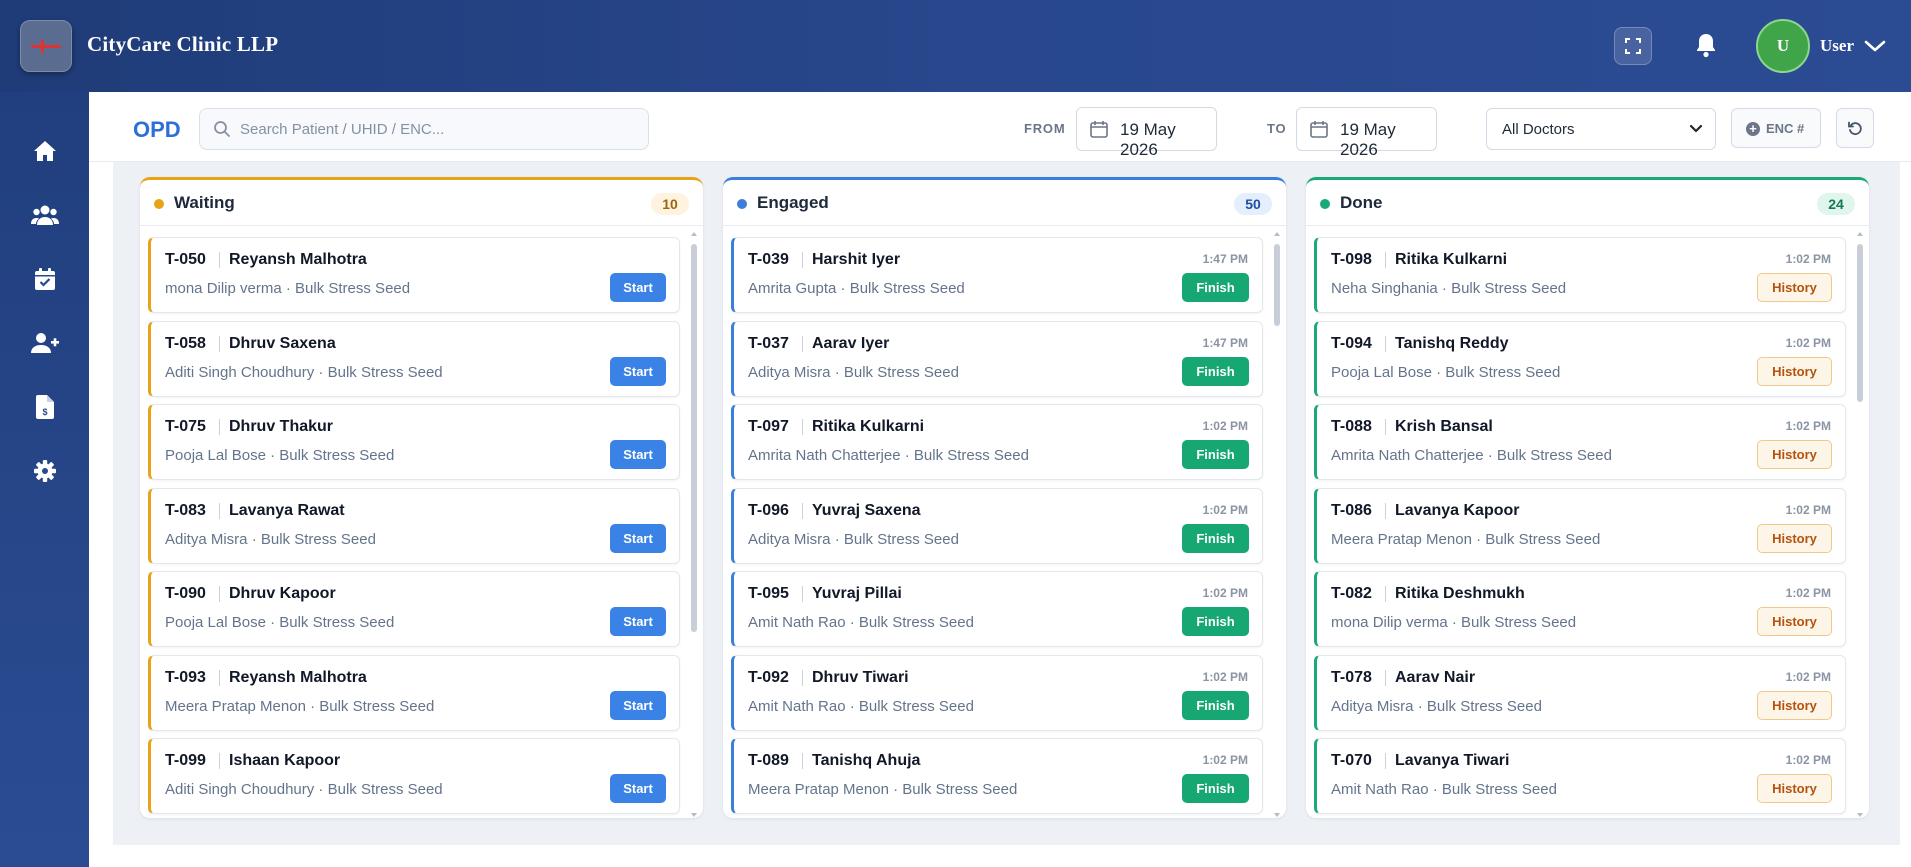 The image size is (1911, 867). Describe the element at coordinates (185, 510) in the screenshot. I see `token-number: T-083` at that location.